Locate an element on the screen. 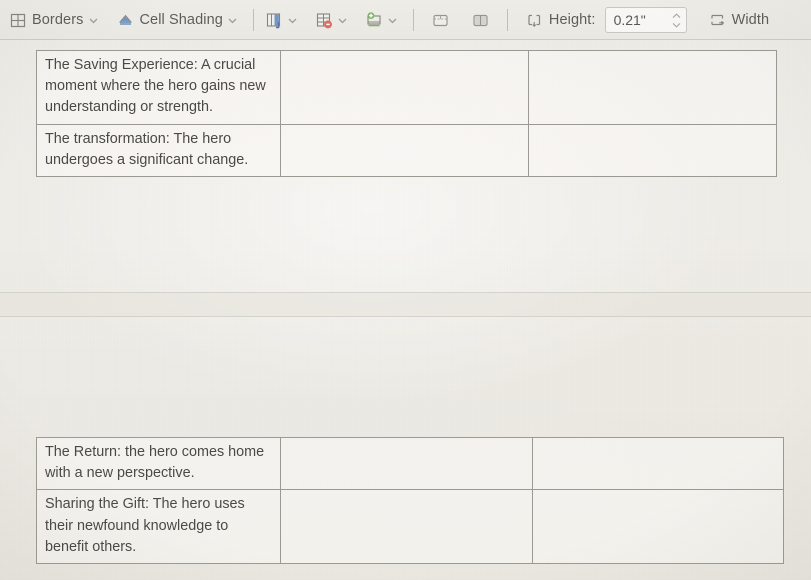  split-cells-icon is located at coordinates (481, 20).